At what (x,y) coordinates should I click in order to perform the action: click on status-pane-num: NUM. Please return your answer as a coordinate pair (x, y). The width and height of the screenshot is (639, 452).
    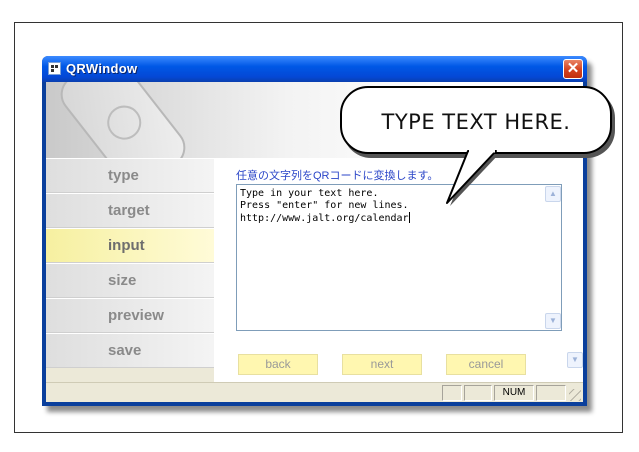
    Looking at the image, I should click on (514, 393).